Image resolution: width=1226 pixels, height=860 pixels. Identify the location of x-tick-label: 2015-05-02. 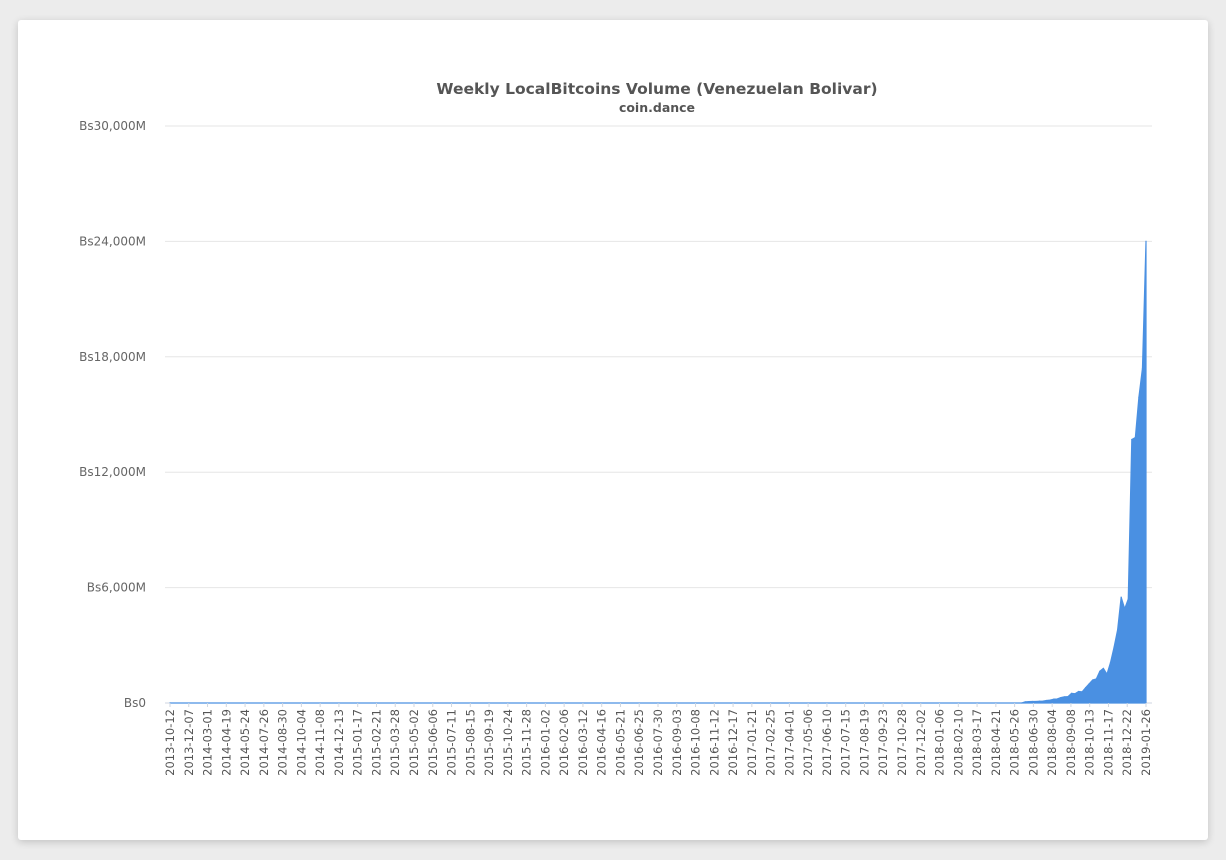
(414, 742).